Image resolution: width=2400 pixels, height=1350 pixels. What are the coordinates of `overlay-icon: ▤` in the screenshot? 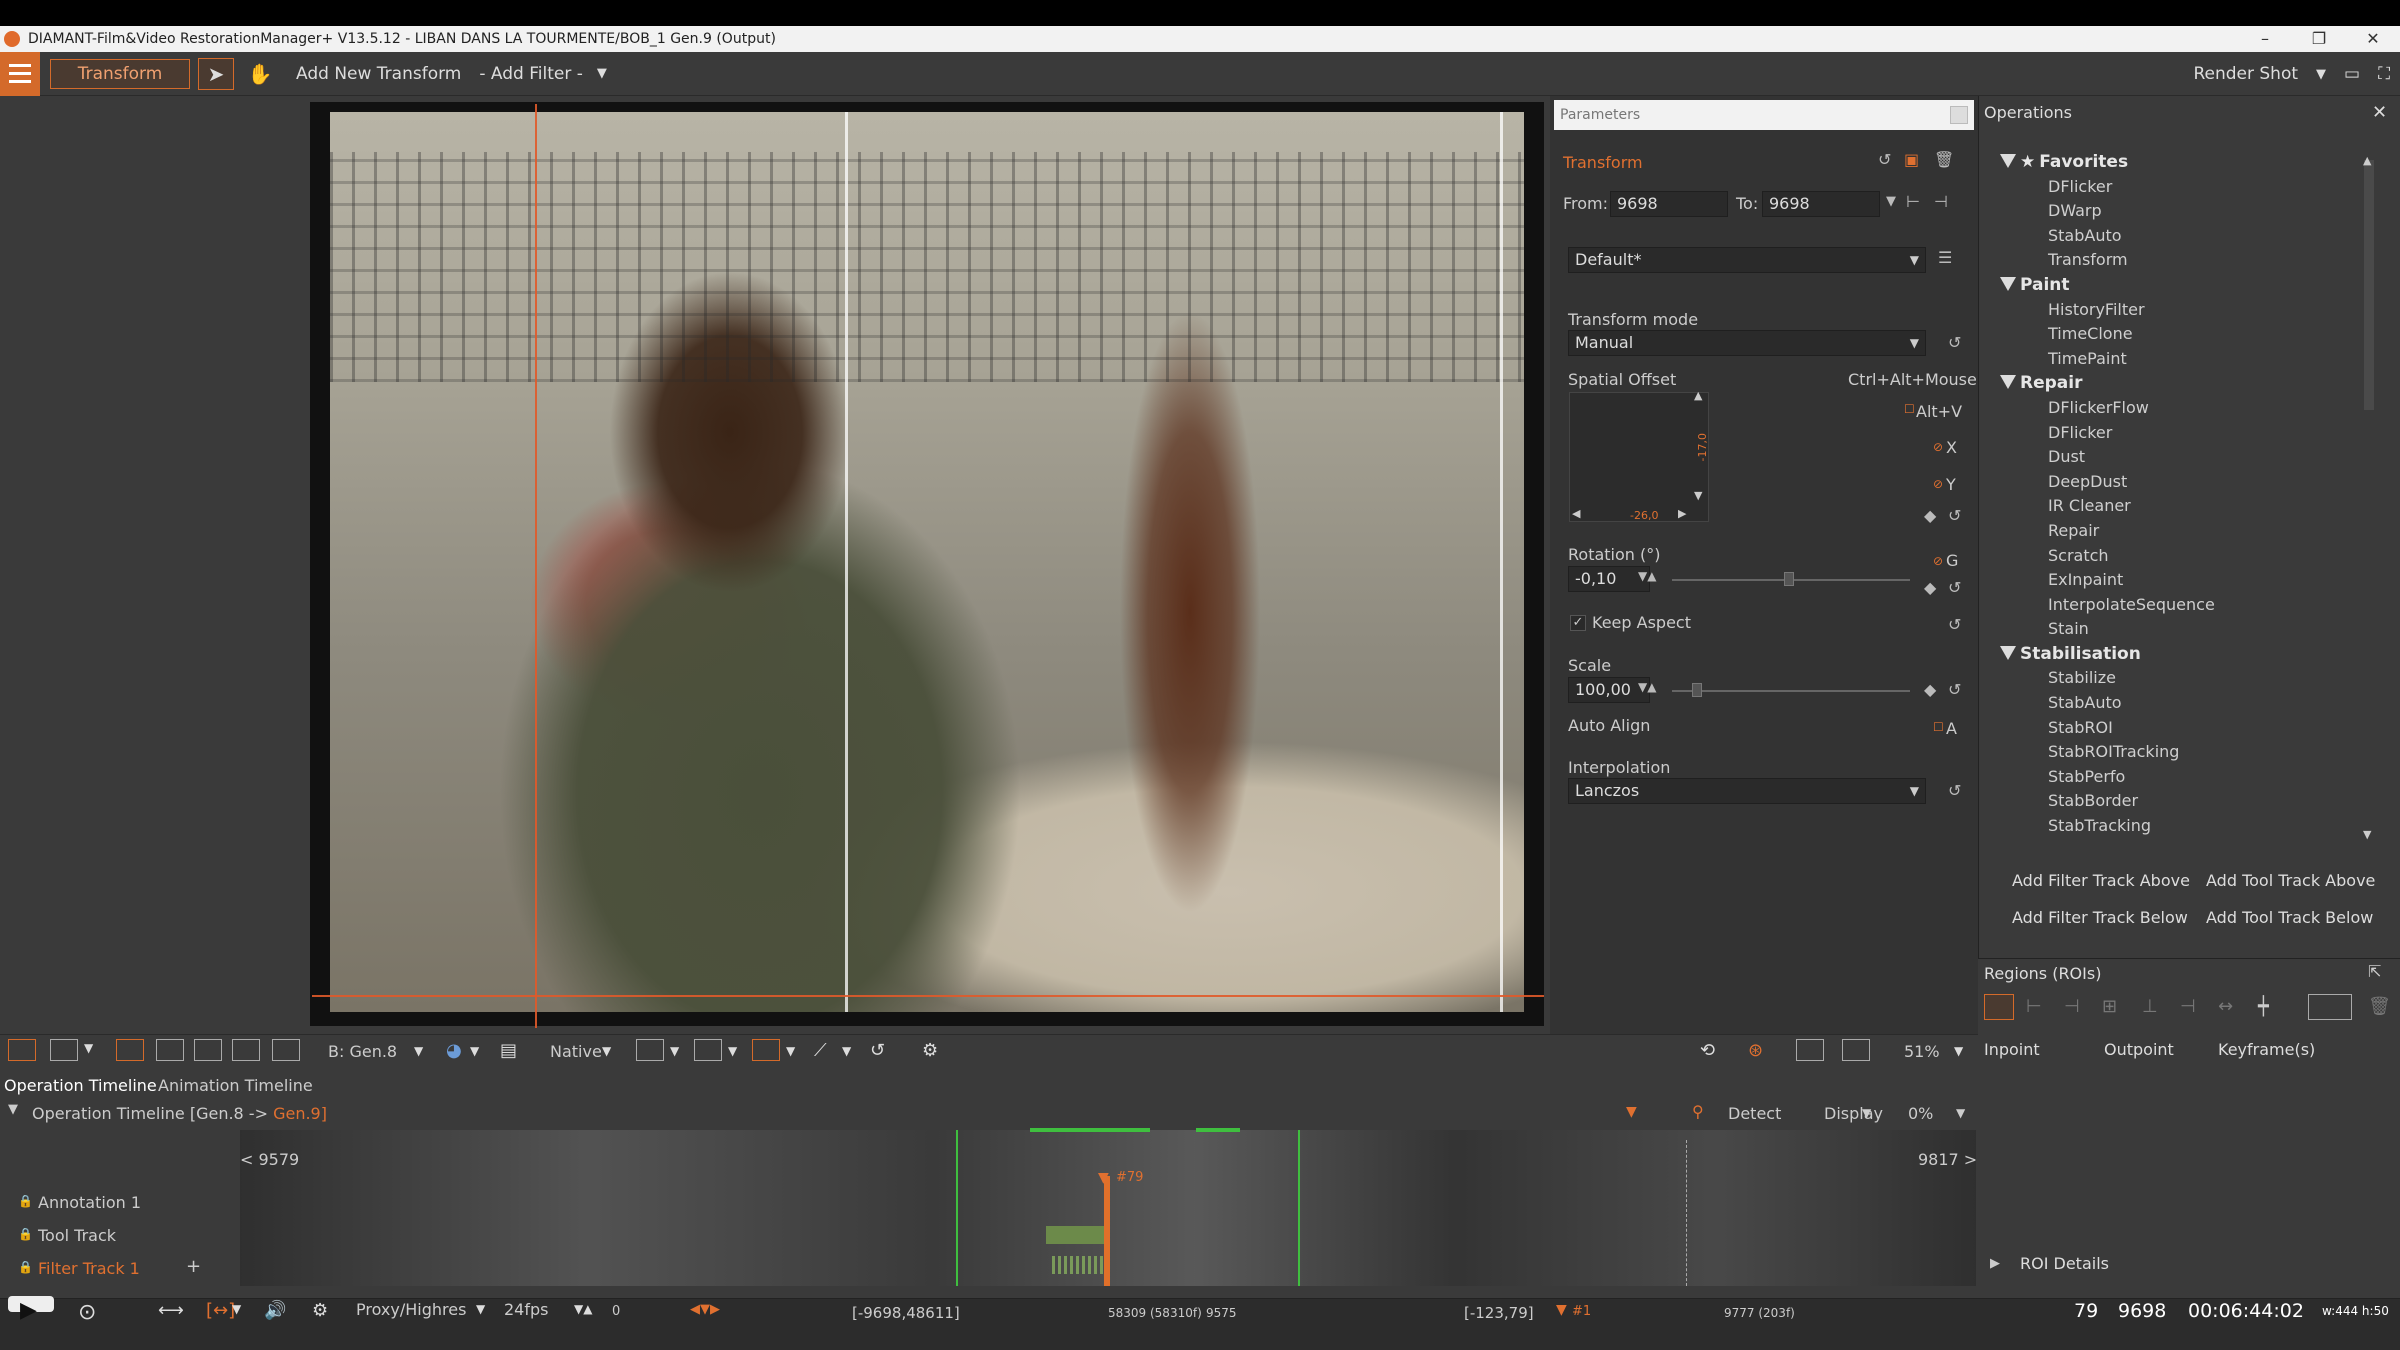 It's located at (508, 1050).